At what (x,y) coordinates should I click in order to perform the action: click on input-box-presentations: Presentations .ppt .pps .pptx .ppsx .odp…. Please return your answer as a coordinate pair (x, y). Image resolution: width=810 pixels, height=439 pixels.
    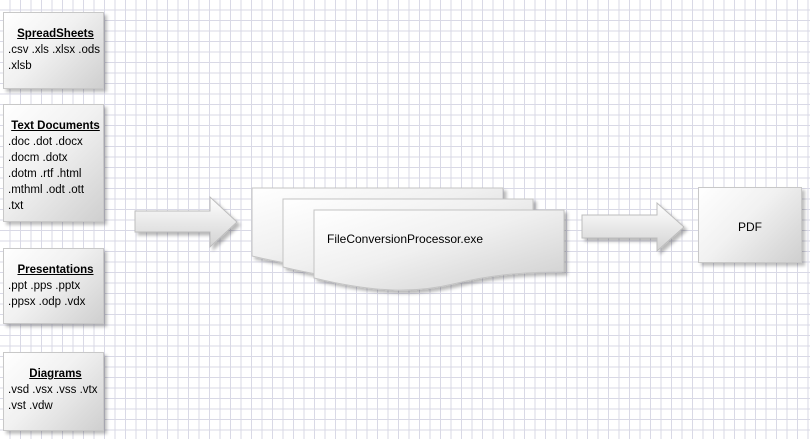
    Looking at the image, I should click on (53, 286).